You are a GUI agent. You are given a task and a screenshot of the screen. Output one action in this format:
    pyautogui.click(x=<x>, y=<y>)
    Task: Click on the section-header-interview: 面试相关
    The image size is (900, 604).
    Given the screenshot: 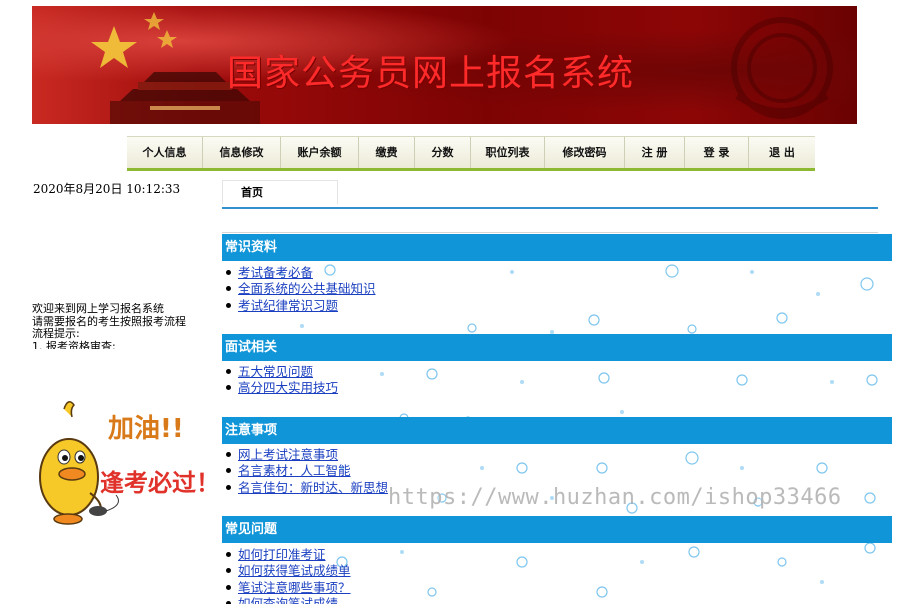 What is the action you would take?
    pyautogui.click(x=557, y=347)
    